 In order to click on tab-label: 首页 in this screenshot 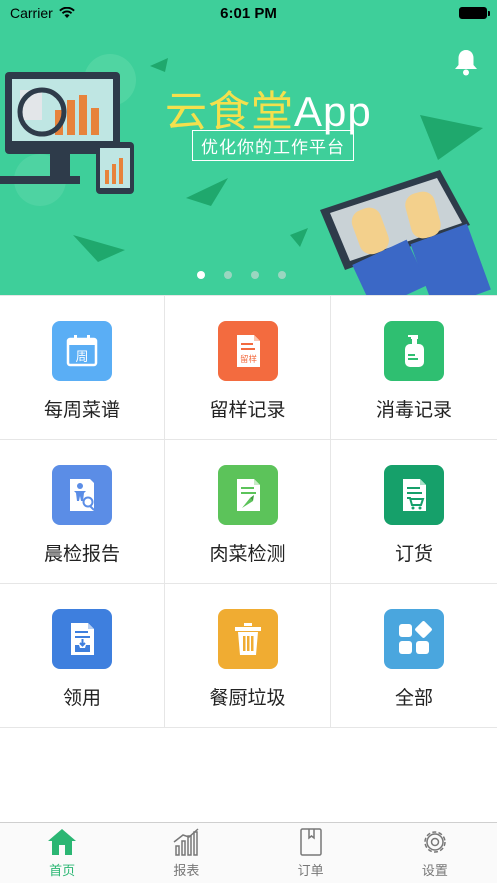, I will do `click(62, 871)`.